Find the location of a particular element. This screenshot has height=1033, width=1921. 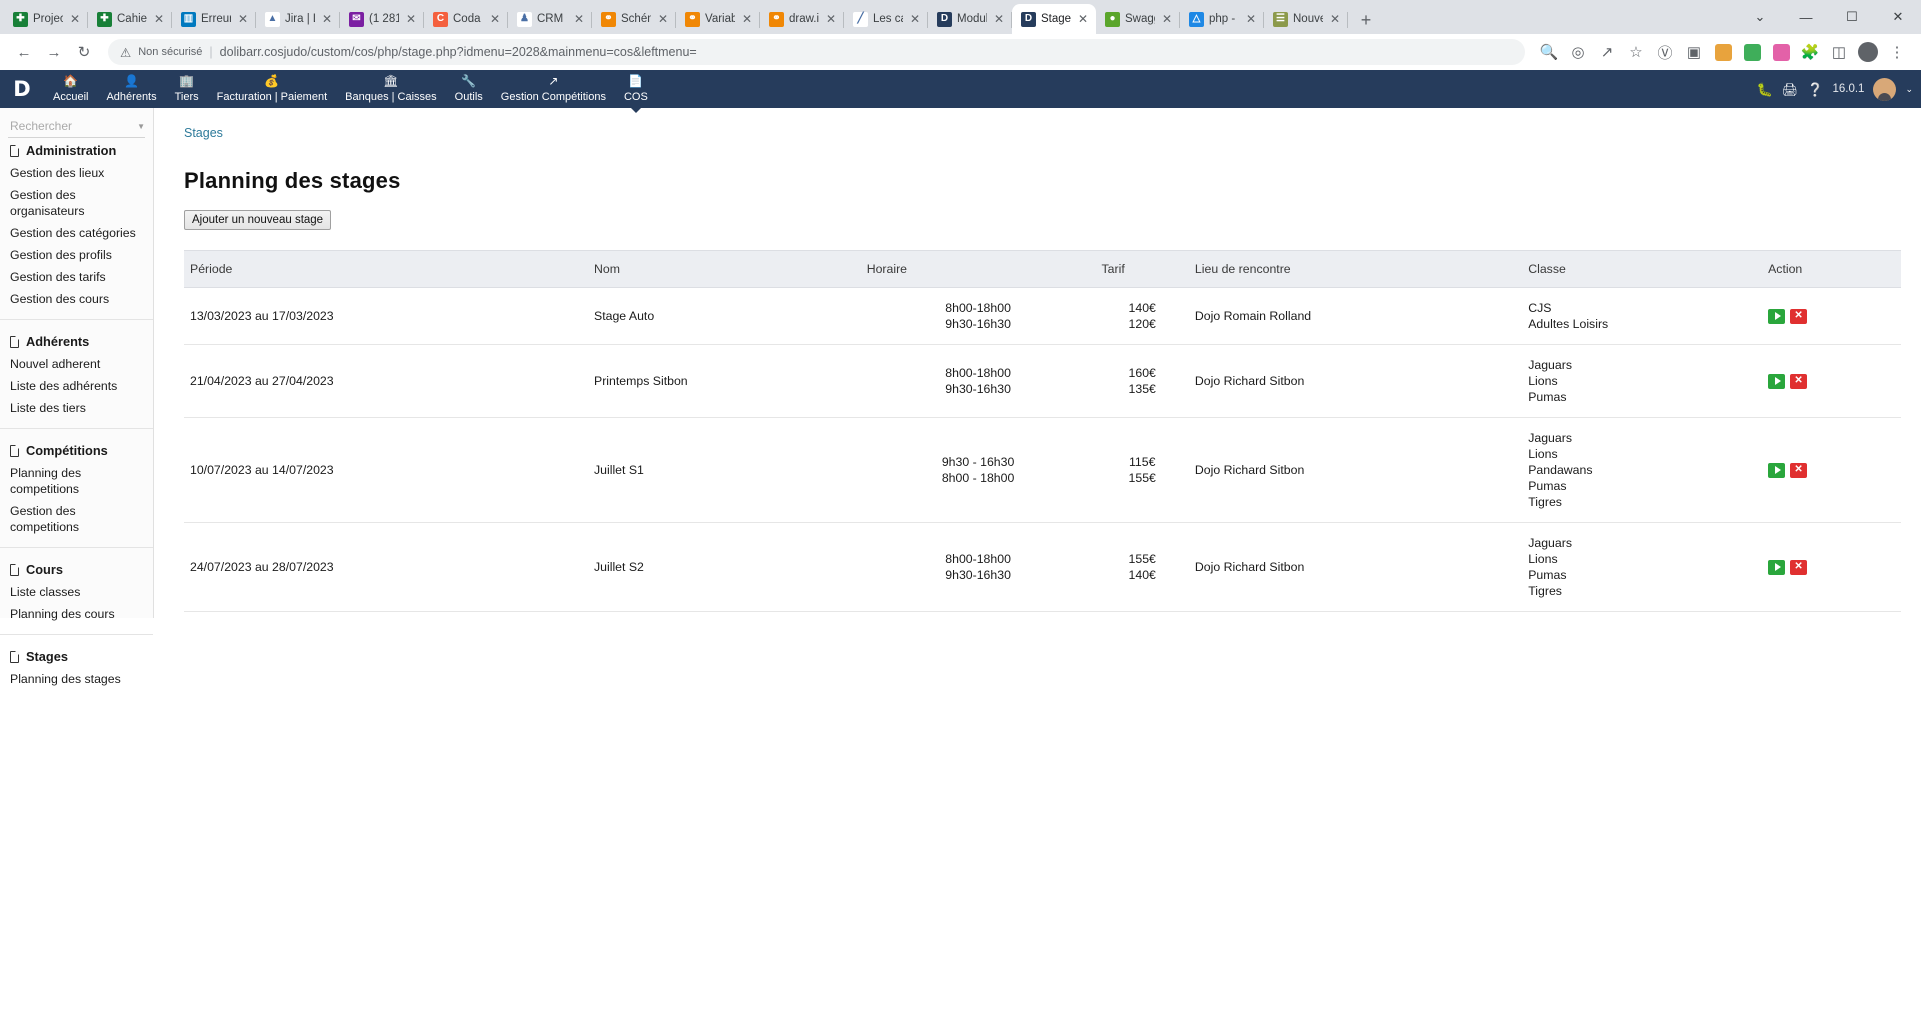

browser-tab: D Stages ✕ is located at coordinates (1054, 19).